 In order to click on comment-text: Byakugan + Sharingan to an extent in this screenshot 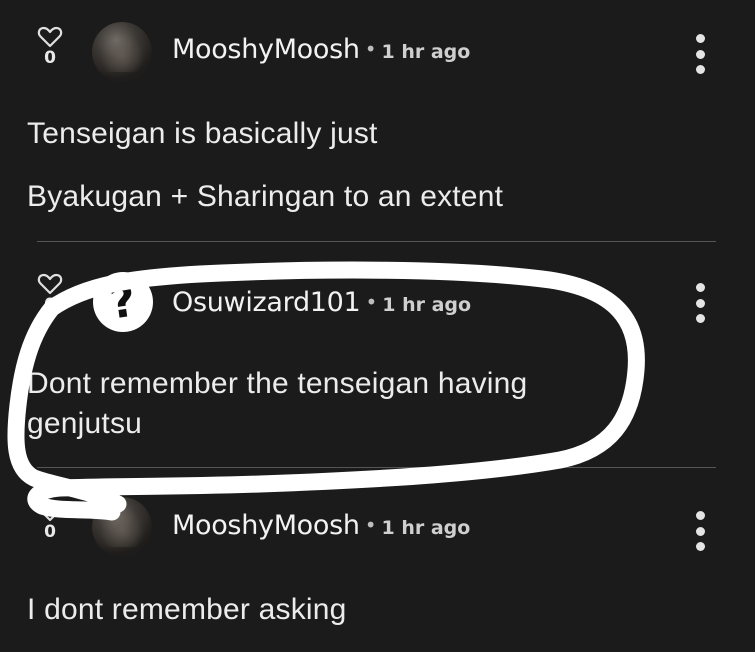, I will do `click(265, 196)`.